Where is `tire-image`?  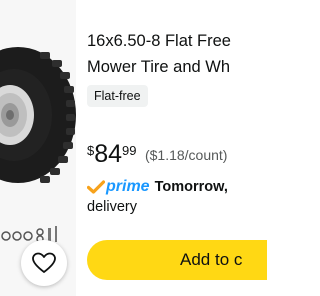 tire-image is located at coordinates (38, 115).